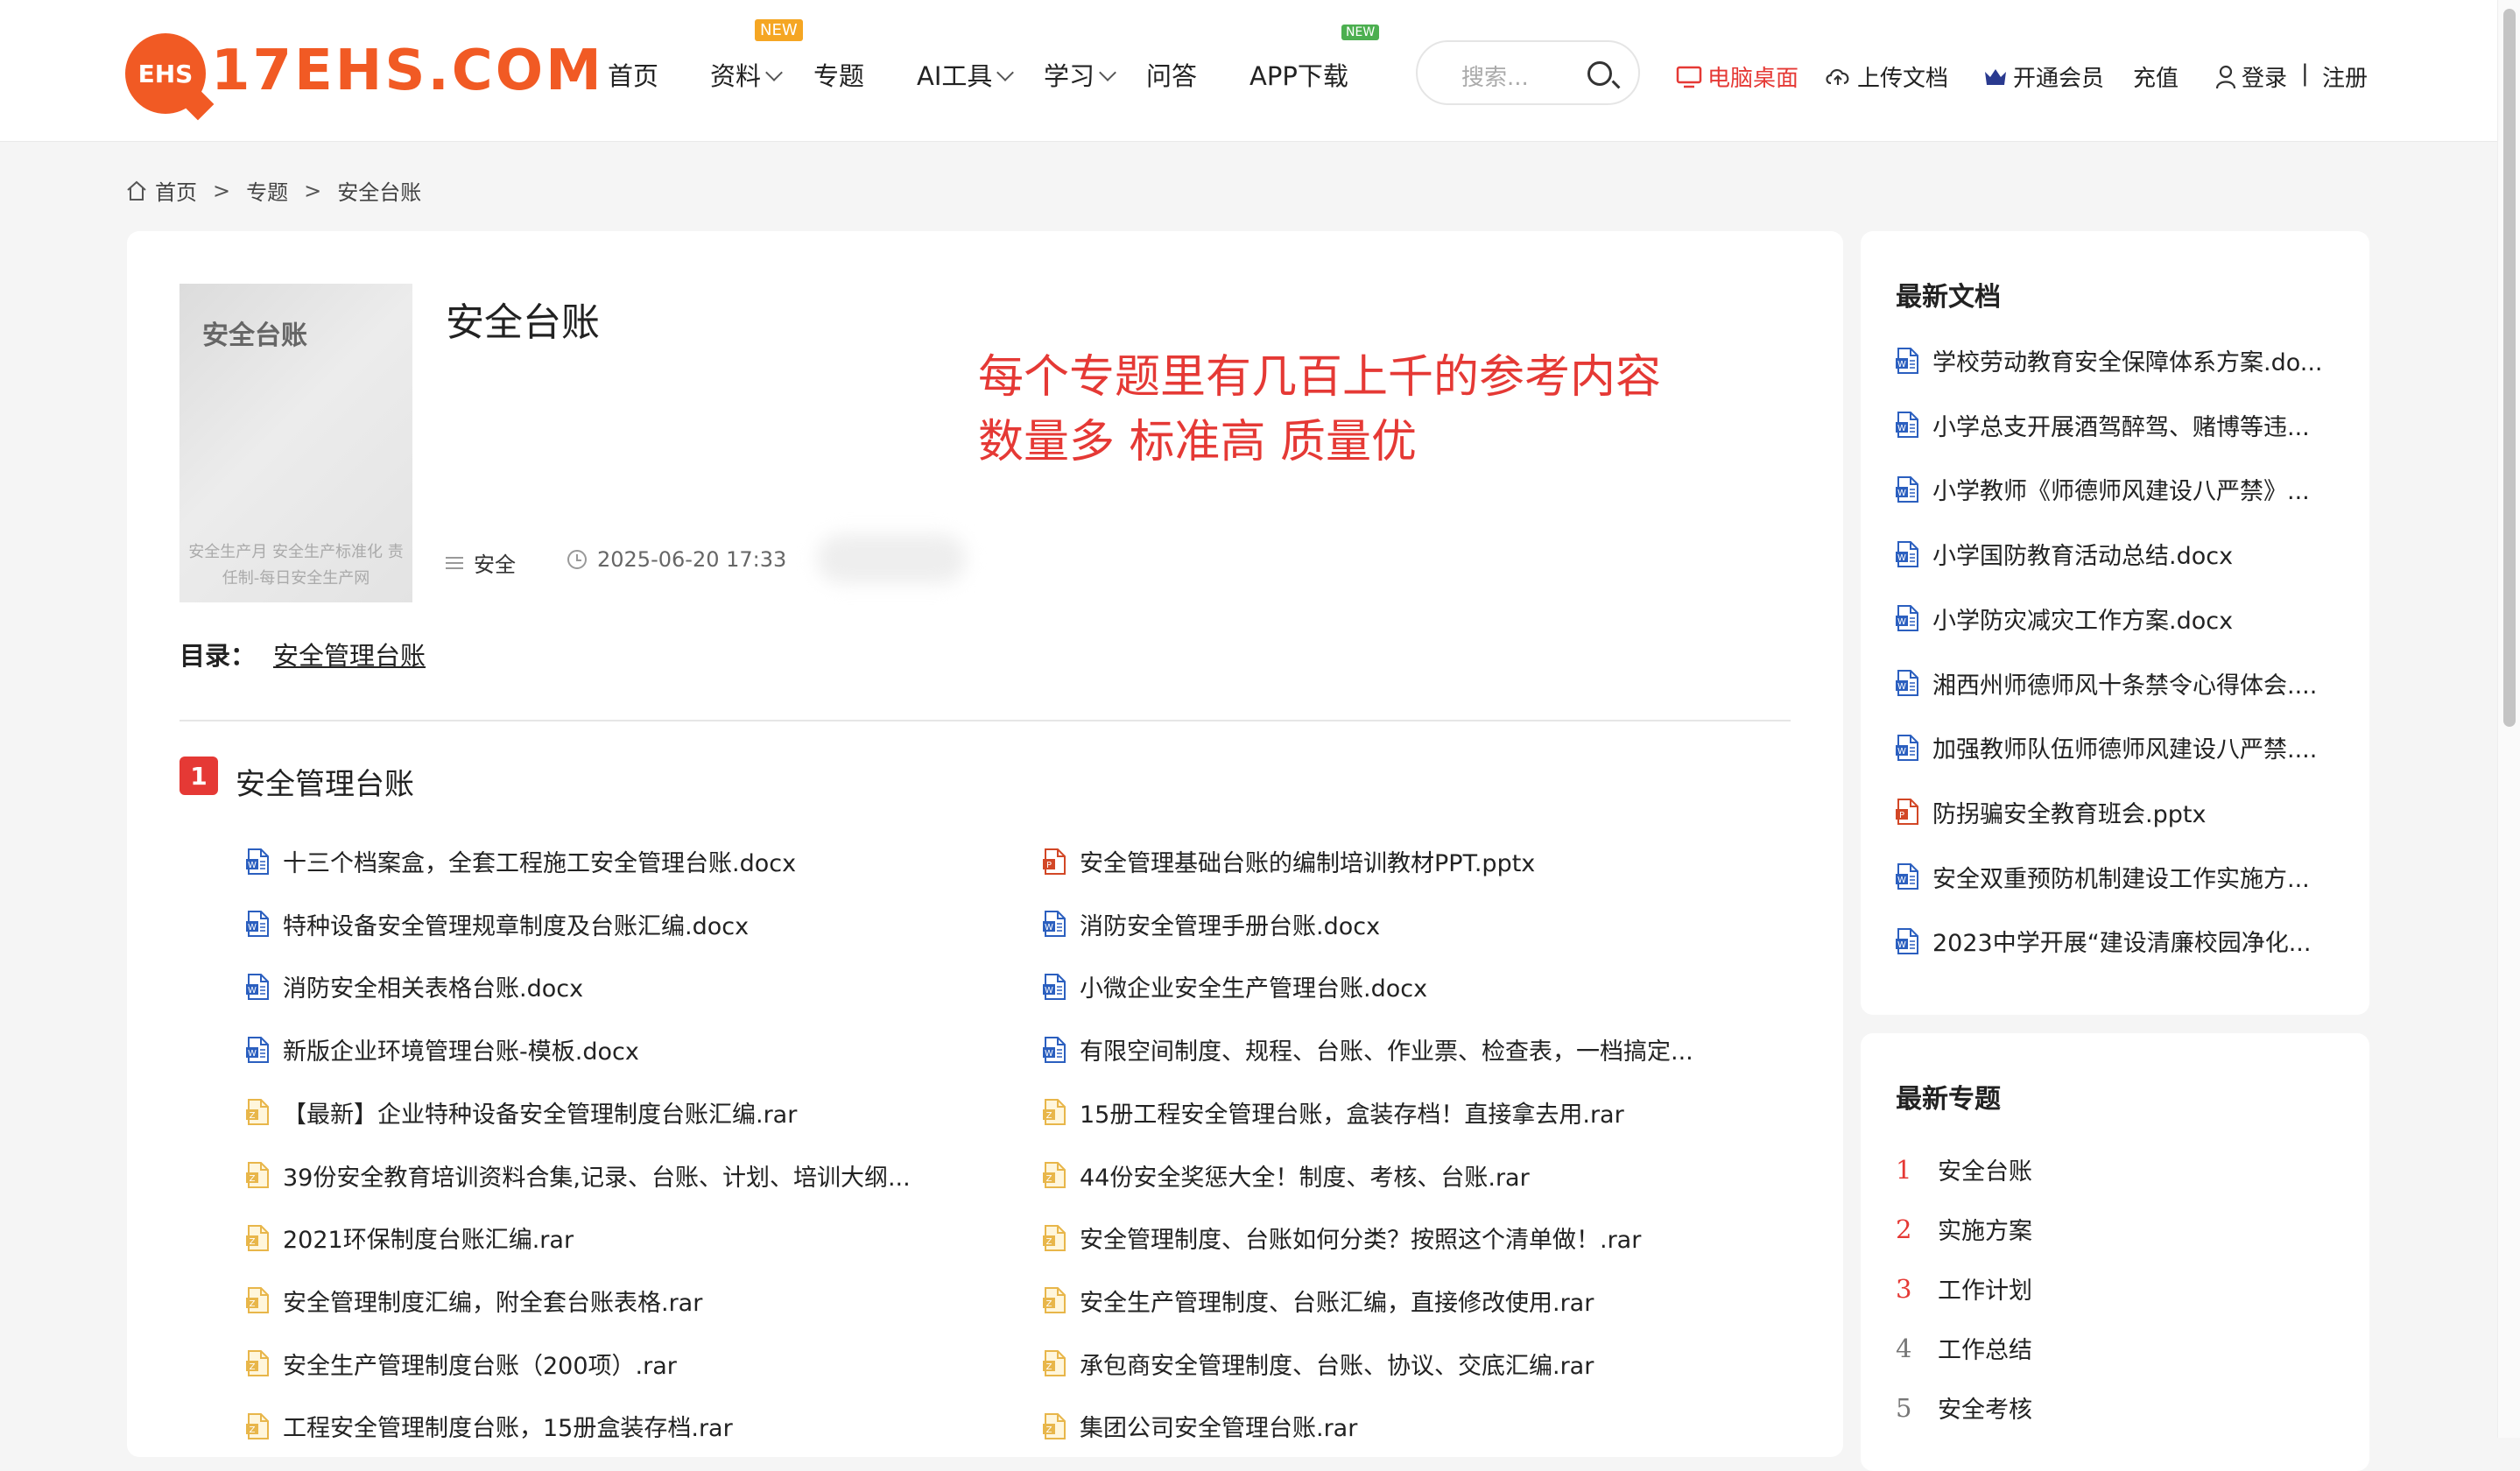  Describe the element at coordinates (1298, 73) in the screenshot. I see `nav-app-download: APP下载` at that location.